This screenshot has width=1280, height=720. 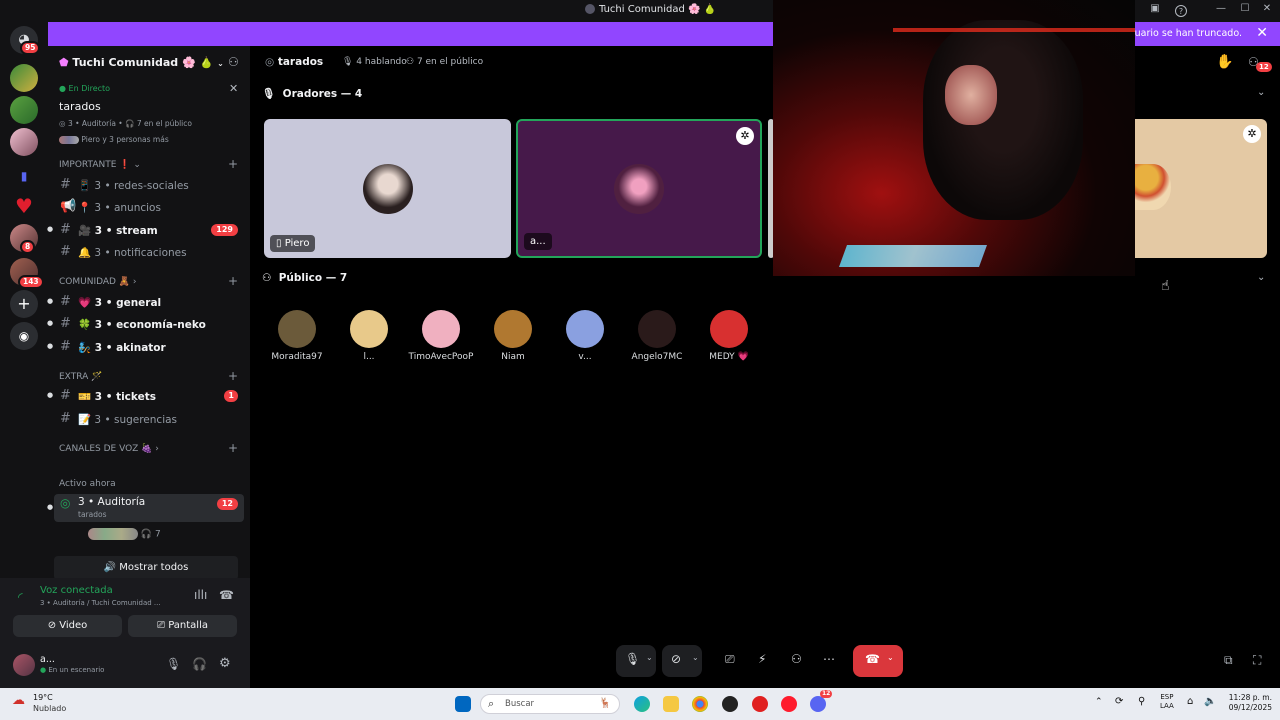 What do you see at coordinates (28, 247) in the screenshot?
I see `server-badge: 8` at bounding box center [28, 247].